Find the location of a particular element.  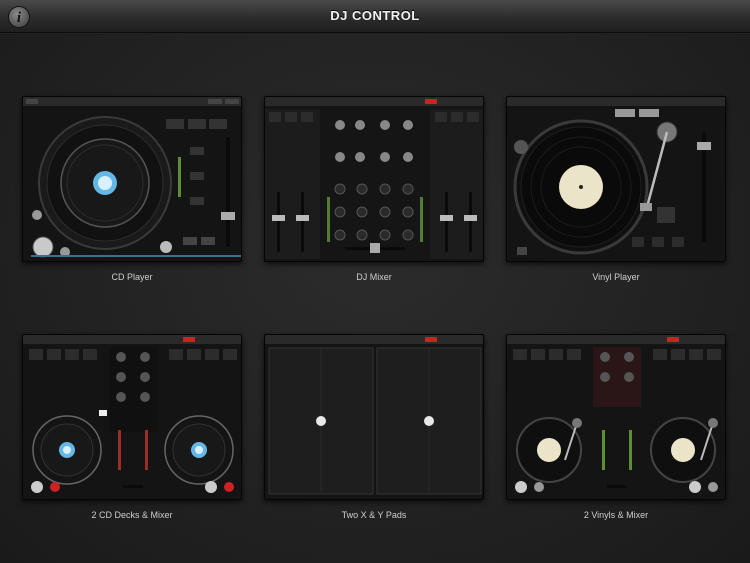

tile-label: 2 CD Decks & Mixer is located at coordinates (132, 515).